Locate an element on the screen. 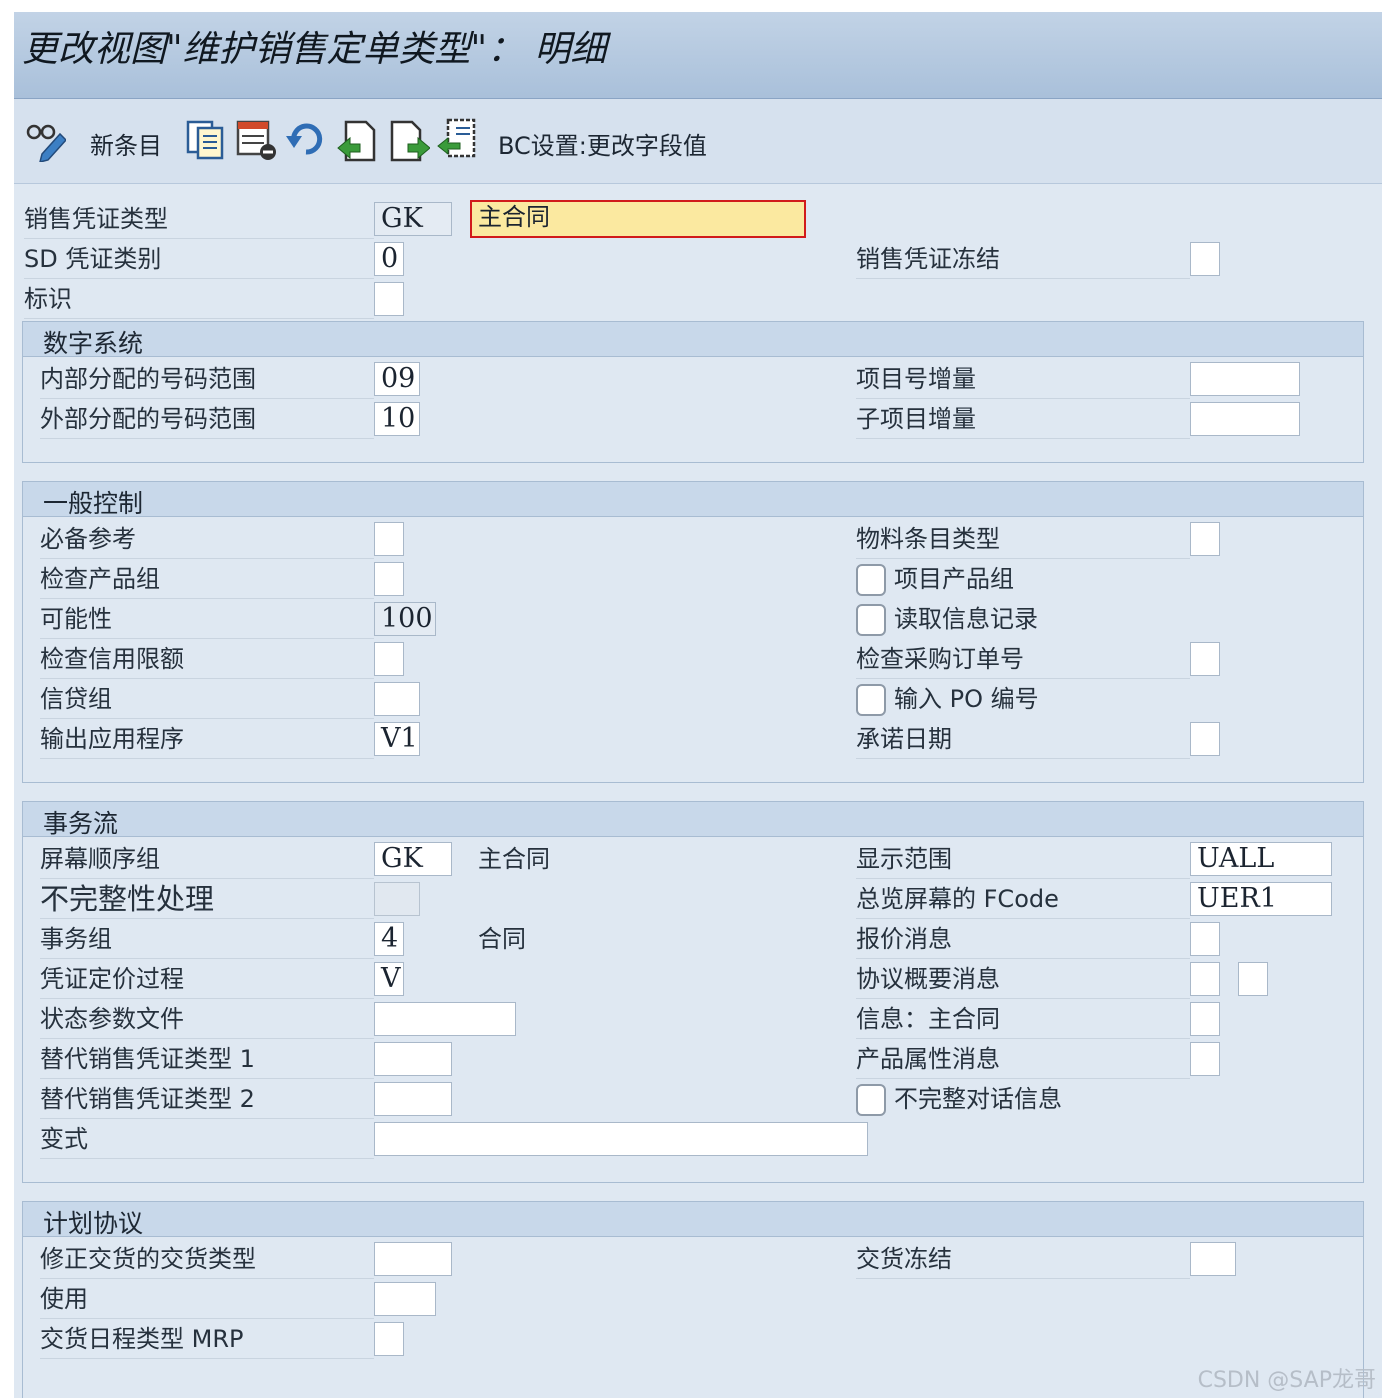 The width and height of the screenshot is (1382, 1398). screen-sequence-group-description: 主合同 is located at coordinates (514, 859).